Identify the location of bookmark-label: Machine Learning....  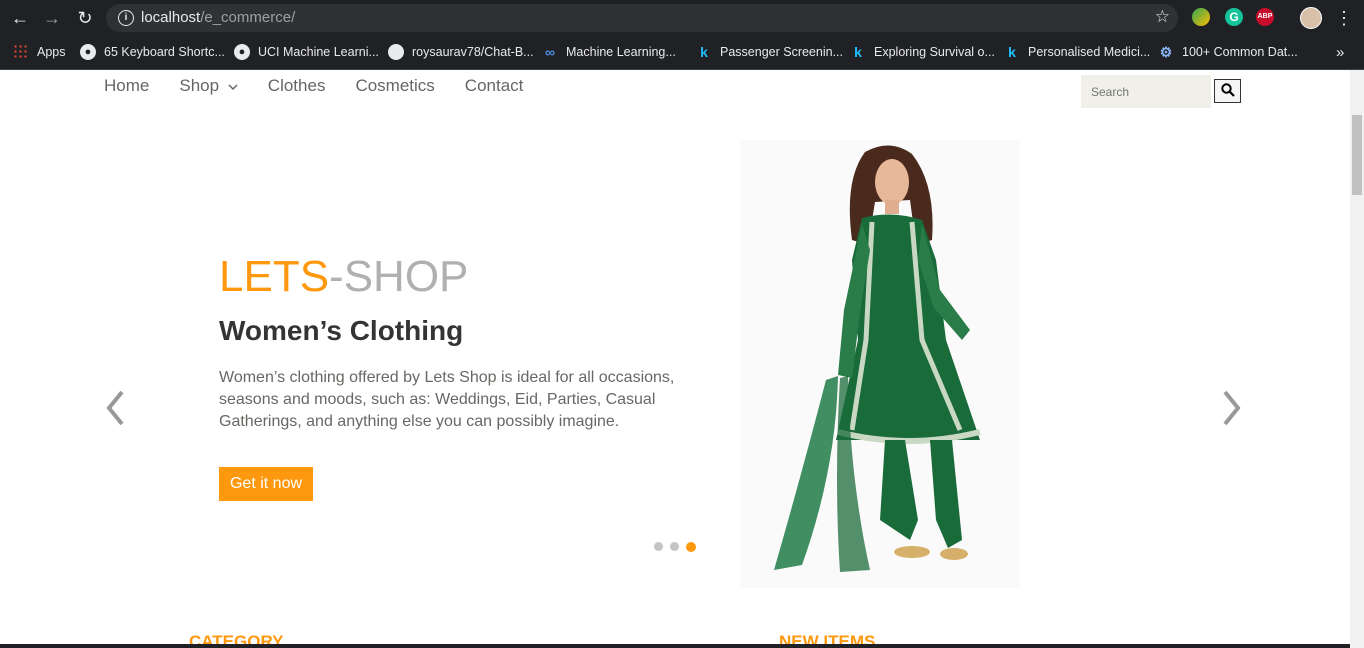
(621, 52).